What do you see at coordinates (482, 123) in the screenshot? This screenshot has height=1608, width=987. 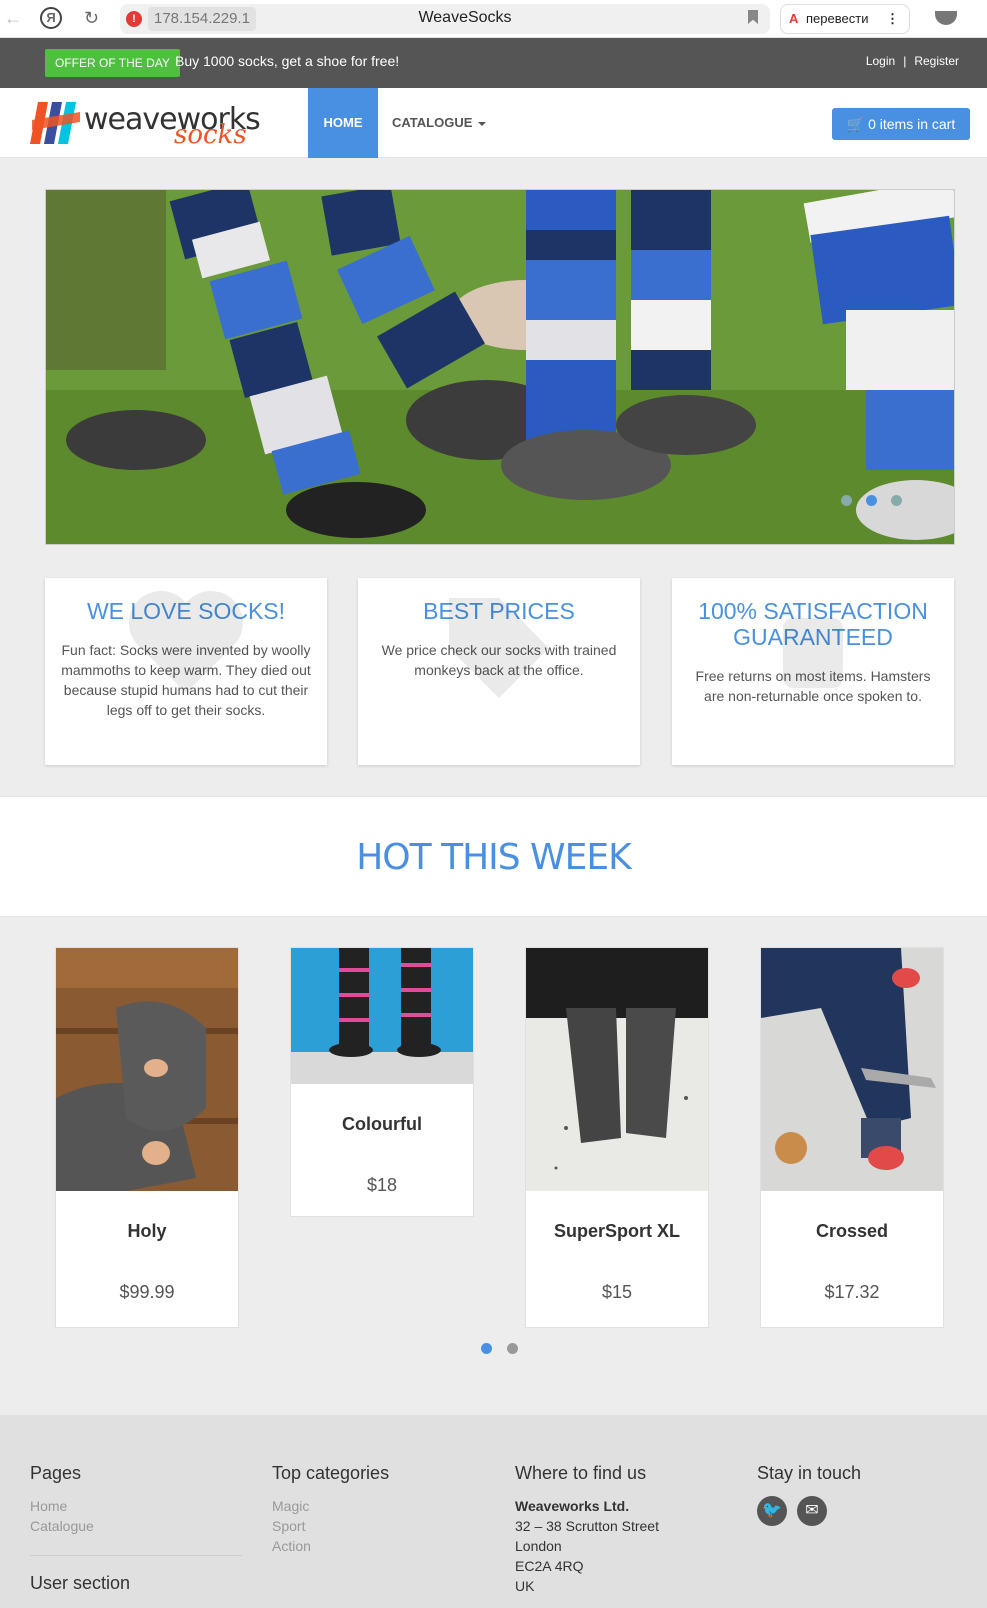 I see `caret-down-icon` at bounding box center [482, 123].